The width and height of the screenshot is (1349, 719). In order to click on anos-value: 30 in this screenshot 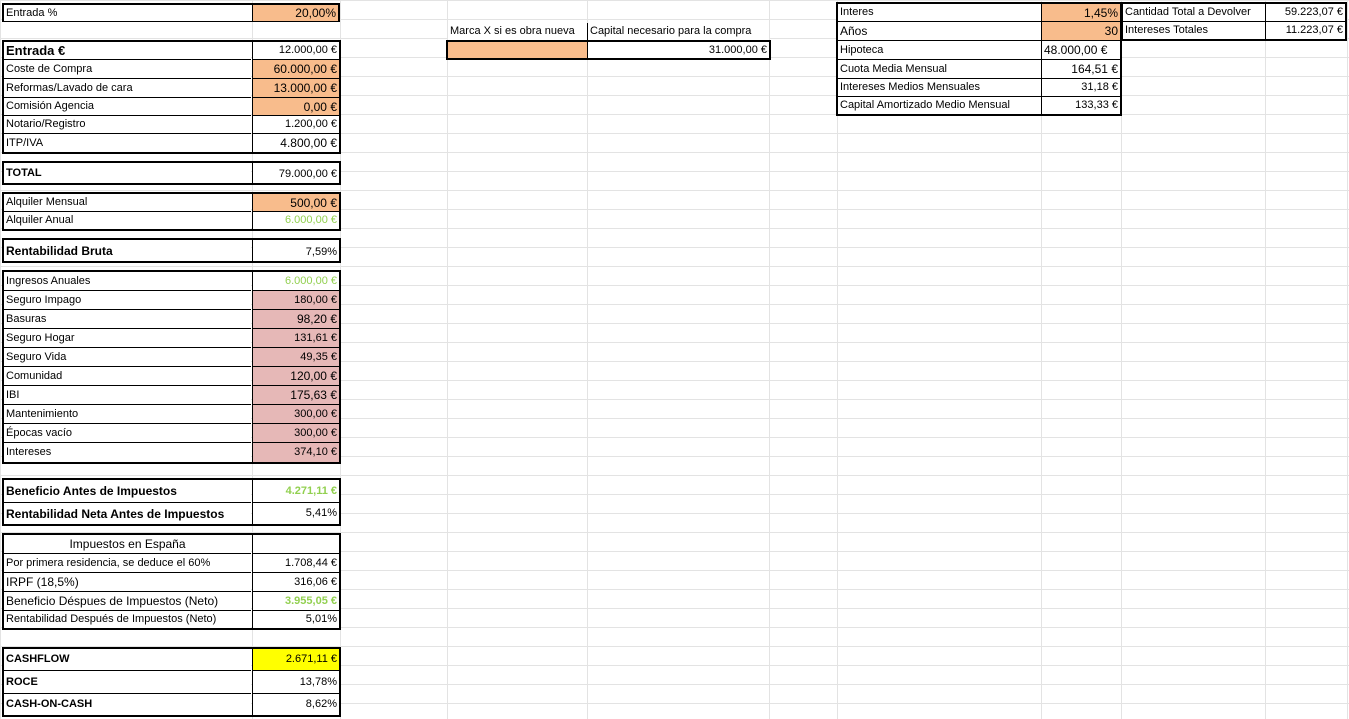, I will do `click(1081, 31)`.